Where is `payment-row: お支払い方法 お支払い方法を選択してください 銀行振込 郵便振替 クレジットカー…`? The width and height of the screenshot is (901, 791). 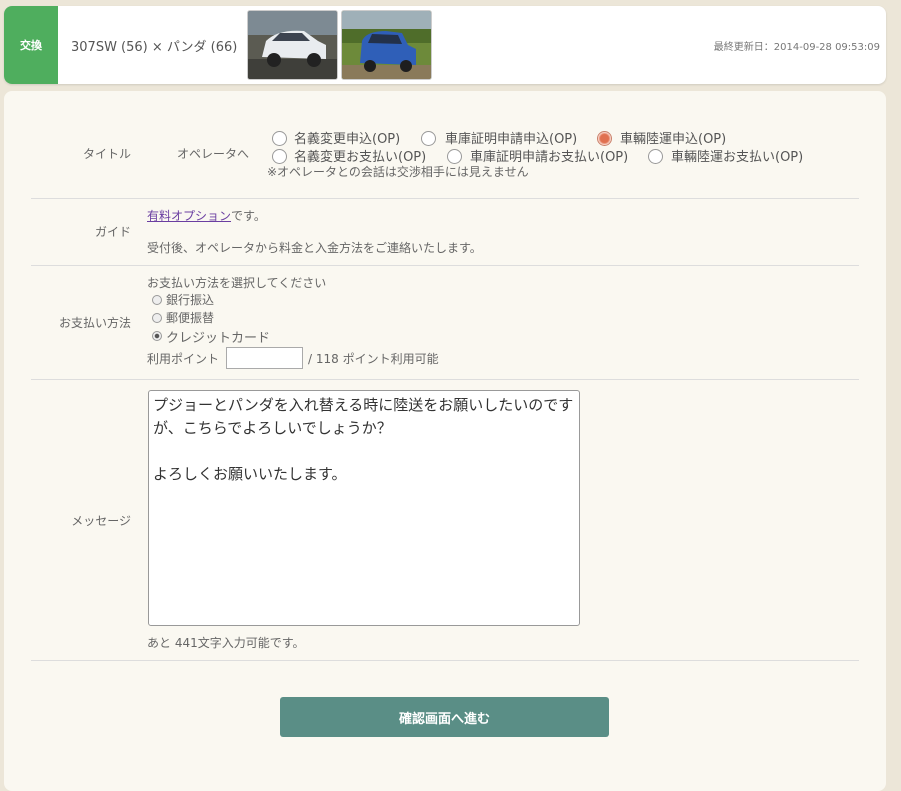 payment-row: お支払い方法 お支払い方法を選択してください 銀行振込 郵便振替 クレジットカー… is located at coordinates (445, 323).